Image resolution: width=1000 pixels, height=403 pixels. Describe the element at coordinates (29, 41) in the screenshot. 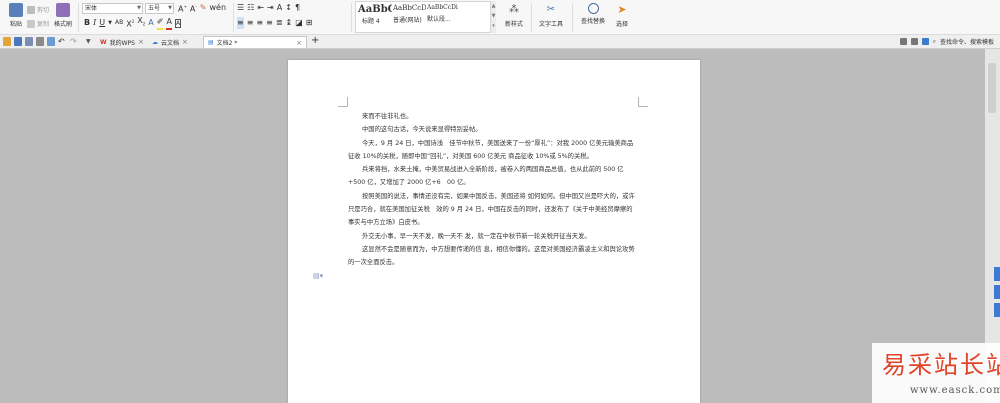

I see `export-icon` at that location.